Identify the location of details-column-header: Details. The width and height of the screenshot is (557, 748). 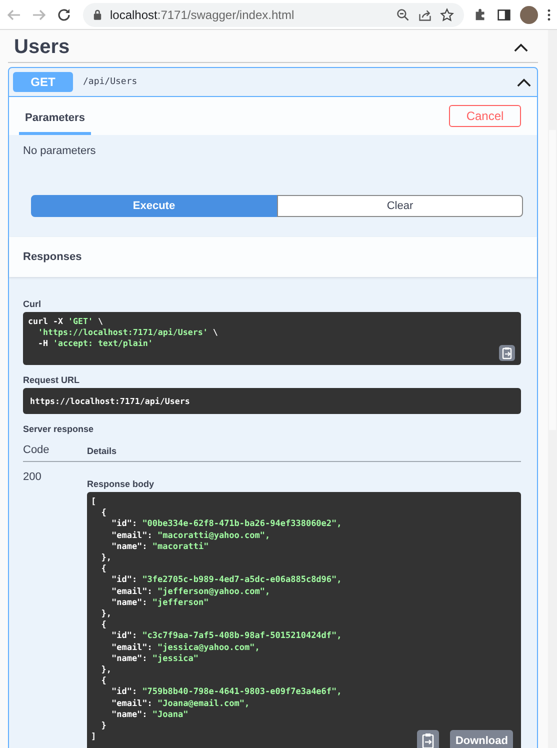
(102, 451).